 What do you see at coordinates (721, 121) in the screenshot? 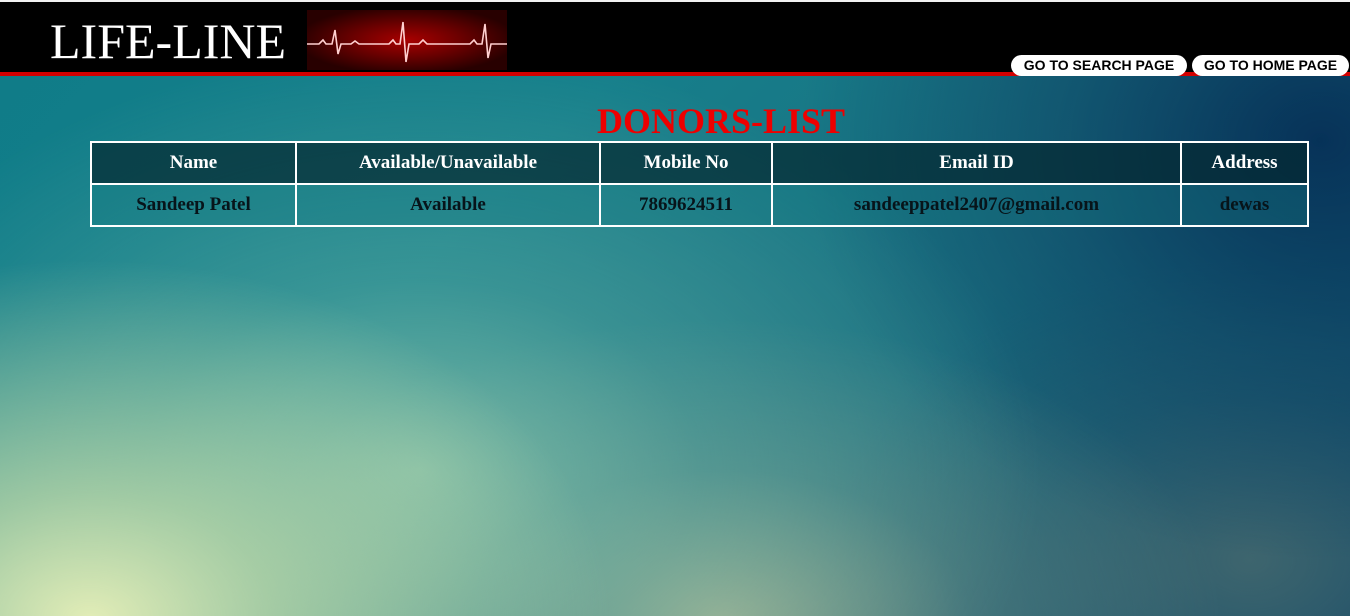
I see `page-title: DONORS-LIST` at bounding box center [721, 121].